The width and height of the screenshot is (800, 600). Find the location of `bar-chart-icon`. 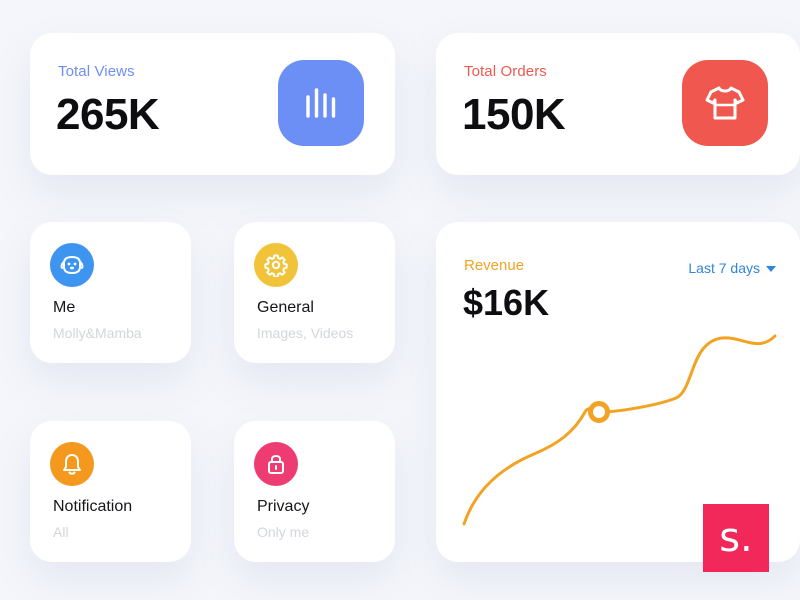

bar-chart-icon is located at coordinates (321, 103).